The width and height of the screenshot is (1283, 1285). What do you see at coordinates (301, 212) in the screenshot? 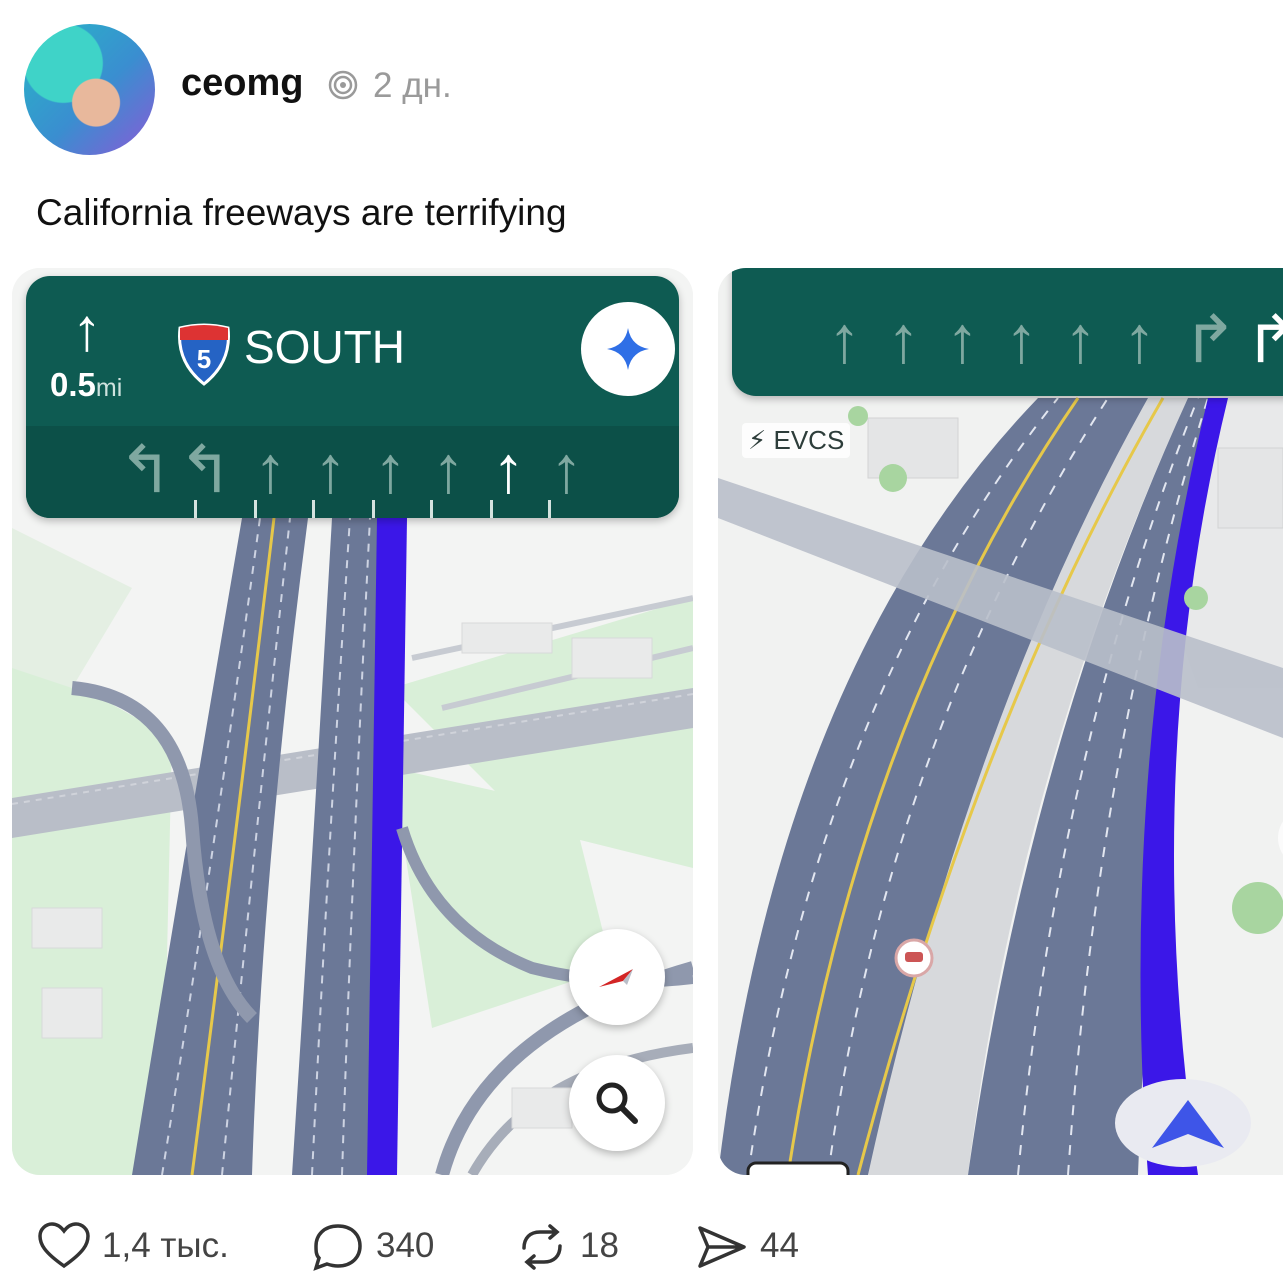
I see `post-text: California freeways are terrifying` at bounding box center [301, 212].